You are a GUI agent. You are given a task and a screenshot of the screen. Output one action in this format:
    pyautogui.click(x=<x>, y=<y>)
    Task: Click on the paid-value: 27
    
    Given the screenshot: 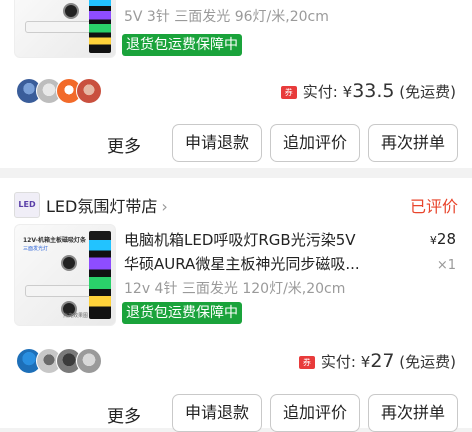 What is the action you would take?
    pyautogui.click(x=382, y=361)
    